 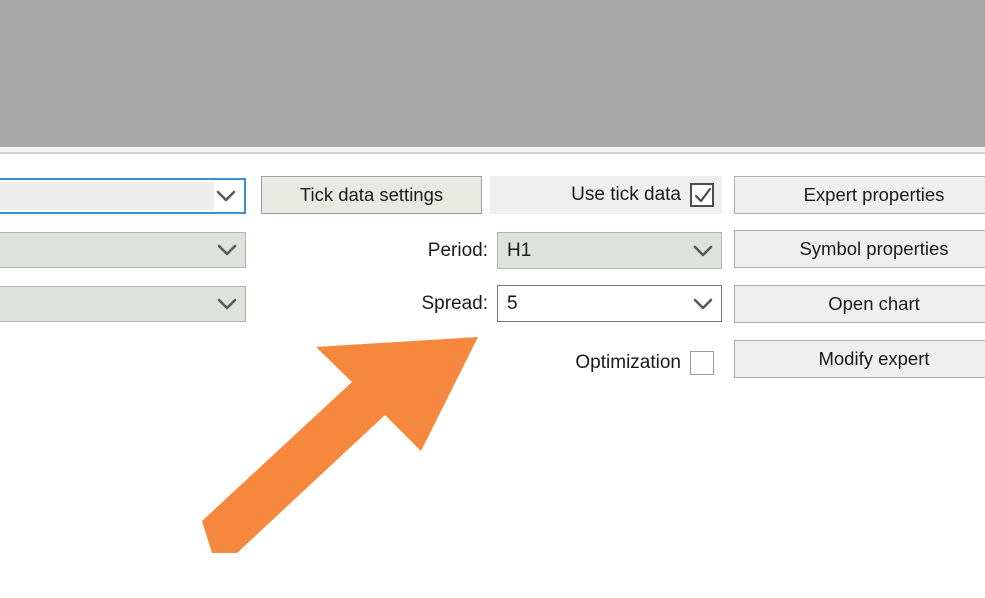 I want to click on use-tick-data-row: Use tick data, so click(x=606, y=195).